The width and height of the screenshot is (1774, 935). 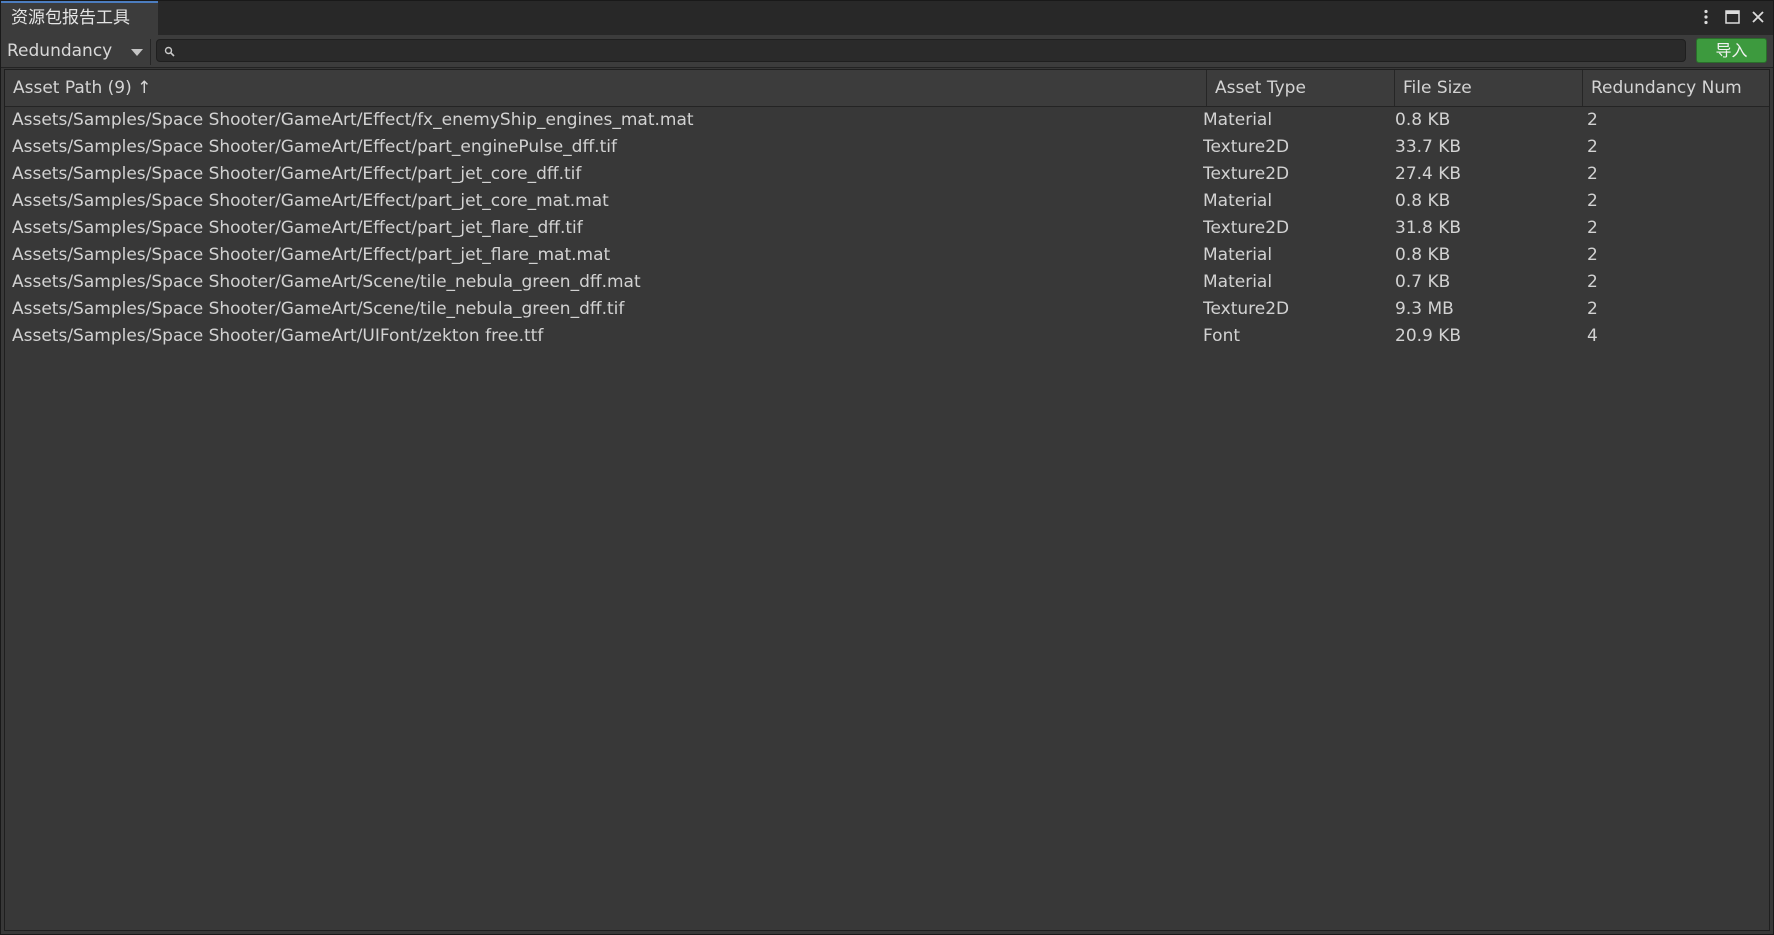 What do you see at coordinates (1489, 88) in the screenshot?
I see `column-header-file-size: File Size` at bounding box center [1489, 88].